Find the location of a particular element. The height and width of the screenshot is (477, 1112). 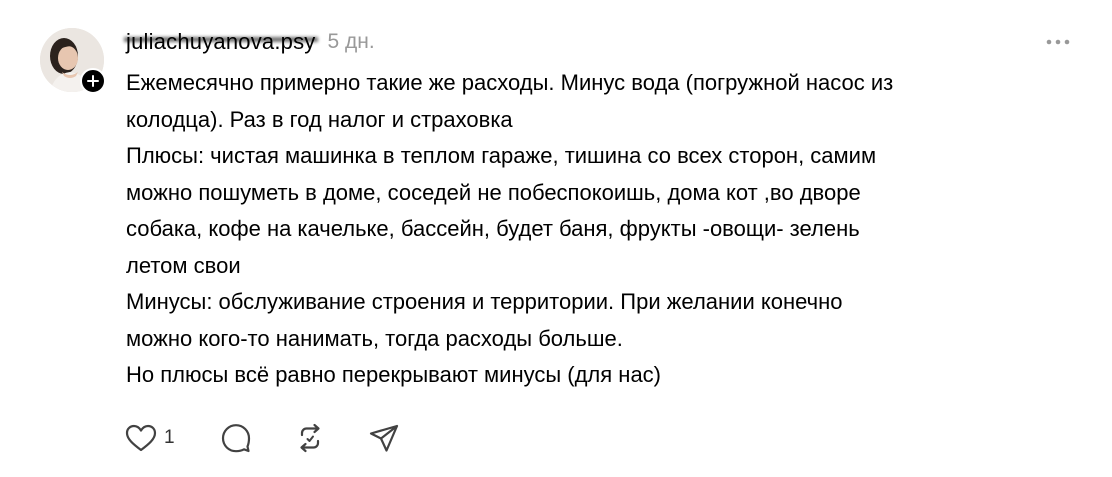

username-link: juliachuyanova.psy is located at coordinates (221, 42).